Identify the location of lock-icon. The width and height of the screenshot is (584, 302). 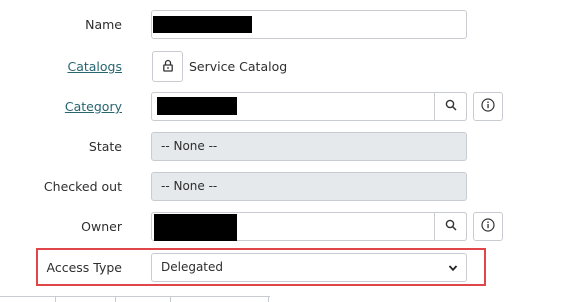
(168, 67).